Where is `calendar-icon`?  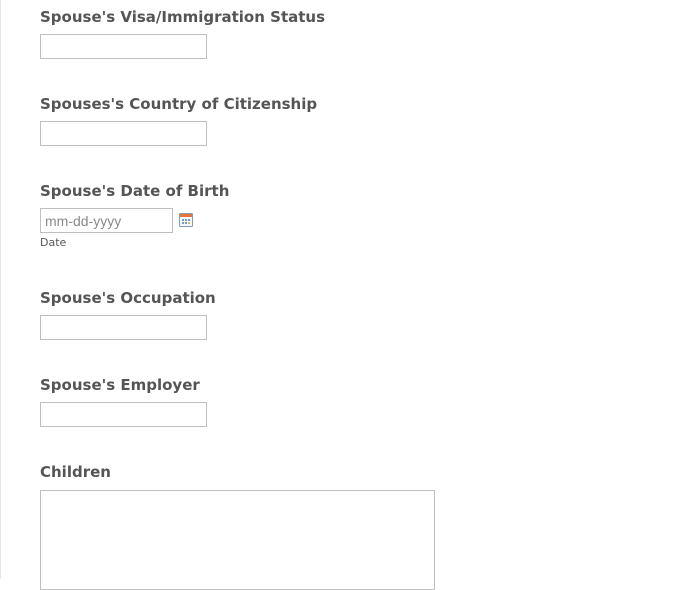
calendar-icon is located at coordinates (186, 220).